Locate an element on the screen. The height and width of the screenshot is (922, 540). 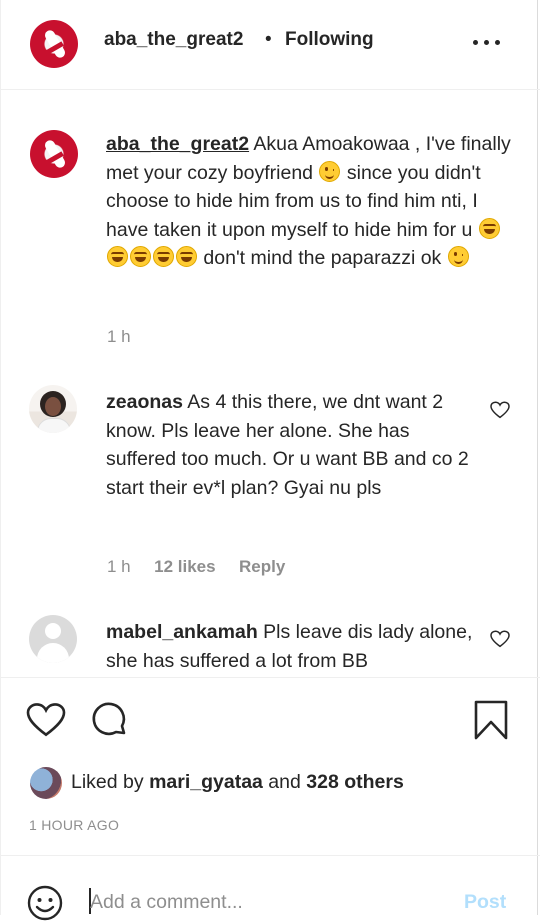
header-username: aba_the_great2 is located at coordinates (173, 40).